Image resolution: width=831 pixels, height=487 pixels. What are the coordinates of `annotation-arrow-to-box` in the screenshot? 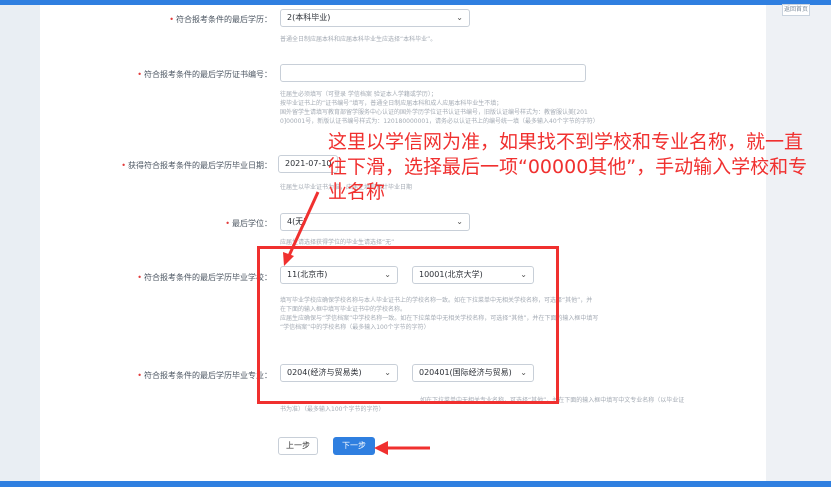 It's located at (303, 225).